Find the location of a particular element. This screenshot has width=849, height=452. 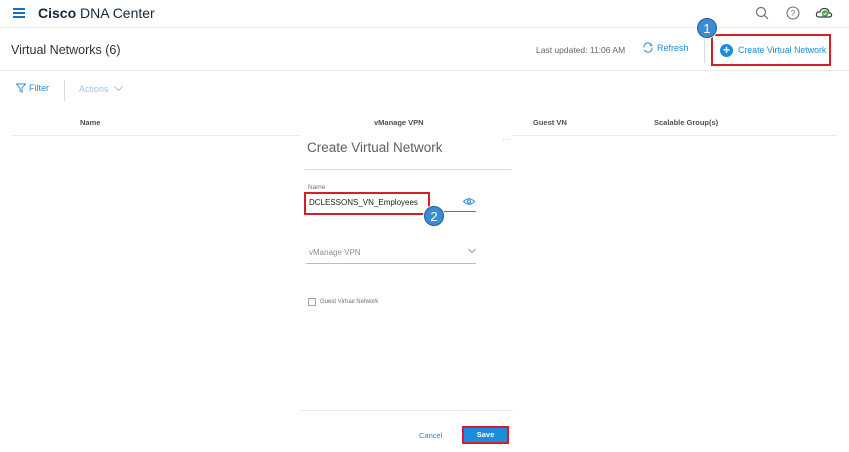

step-marker-2: 2 is located at coordinates (434, 216).